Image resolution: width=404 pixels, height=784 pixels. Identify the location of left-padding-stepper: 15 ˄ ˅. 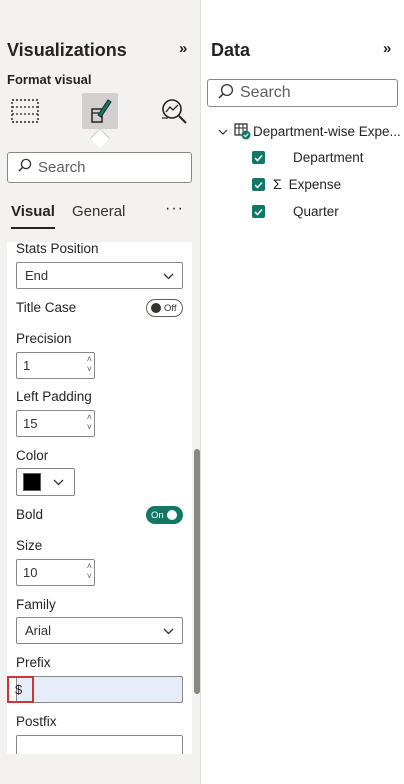
(55, 423).